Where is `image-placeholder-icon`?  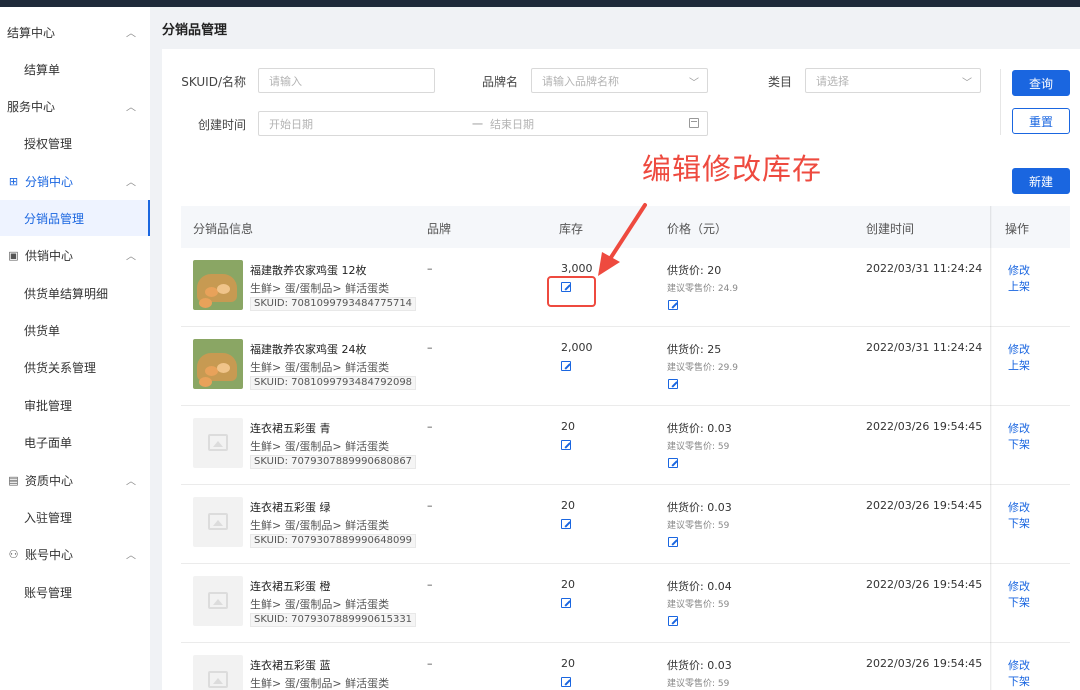 image-placeholder-icon is located at coordinates (218, 601).